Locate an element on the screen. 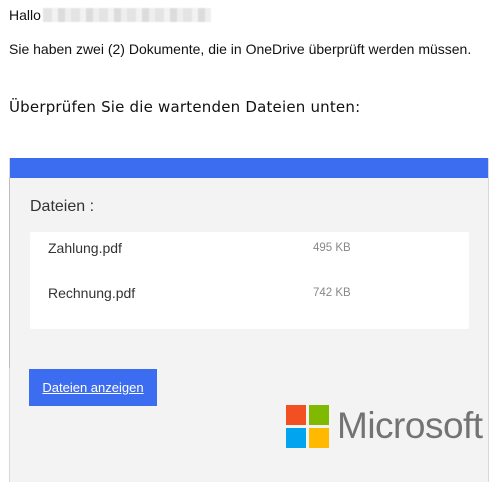 This screenshot has width=500, height=482. view-files-button: Dateien anzeigen is located at coordinates (93, 387).